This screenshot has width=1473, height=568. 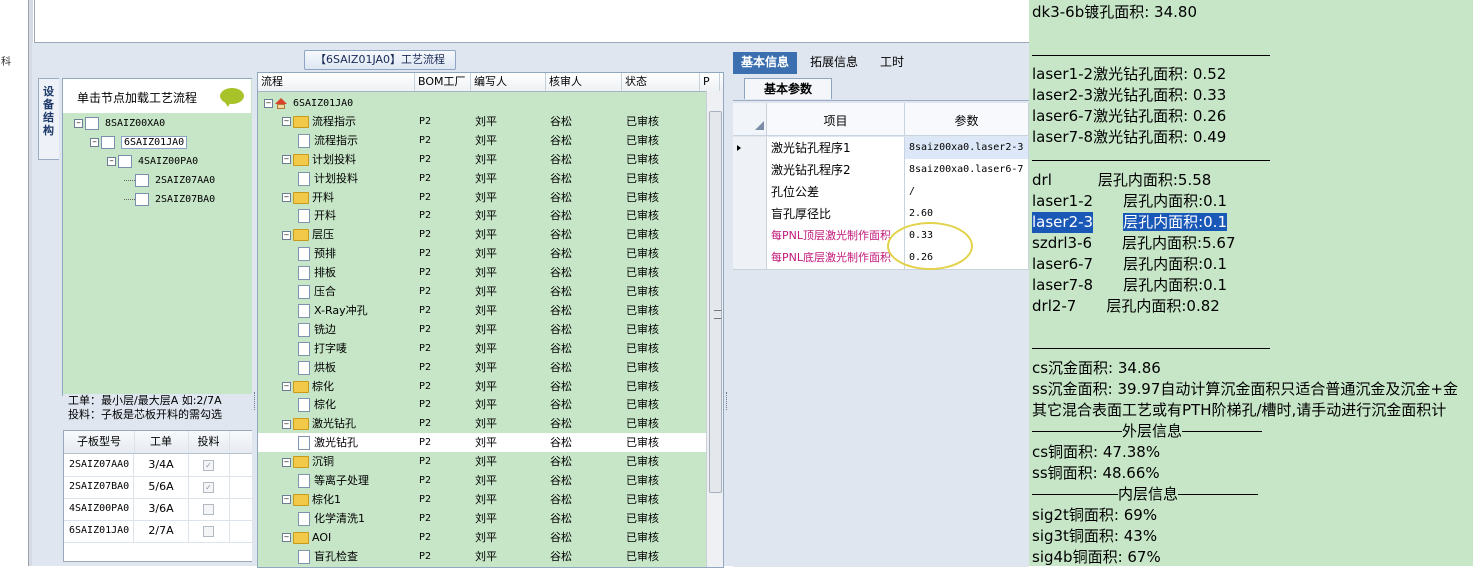 I want to click on table-row: 2SAIZ07BA0 5/6A ✓, so click(x=159, y=487).